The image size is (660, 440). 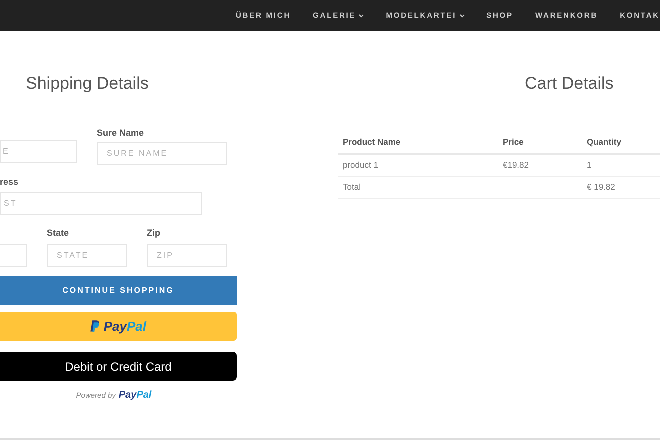 What do you see at coordinates (95, 326) in the screenshot?
I see `paypal-p-icon` at bounding box center [95, 326].